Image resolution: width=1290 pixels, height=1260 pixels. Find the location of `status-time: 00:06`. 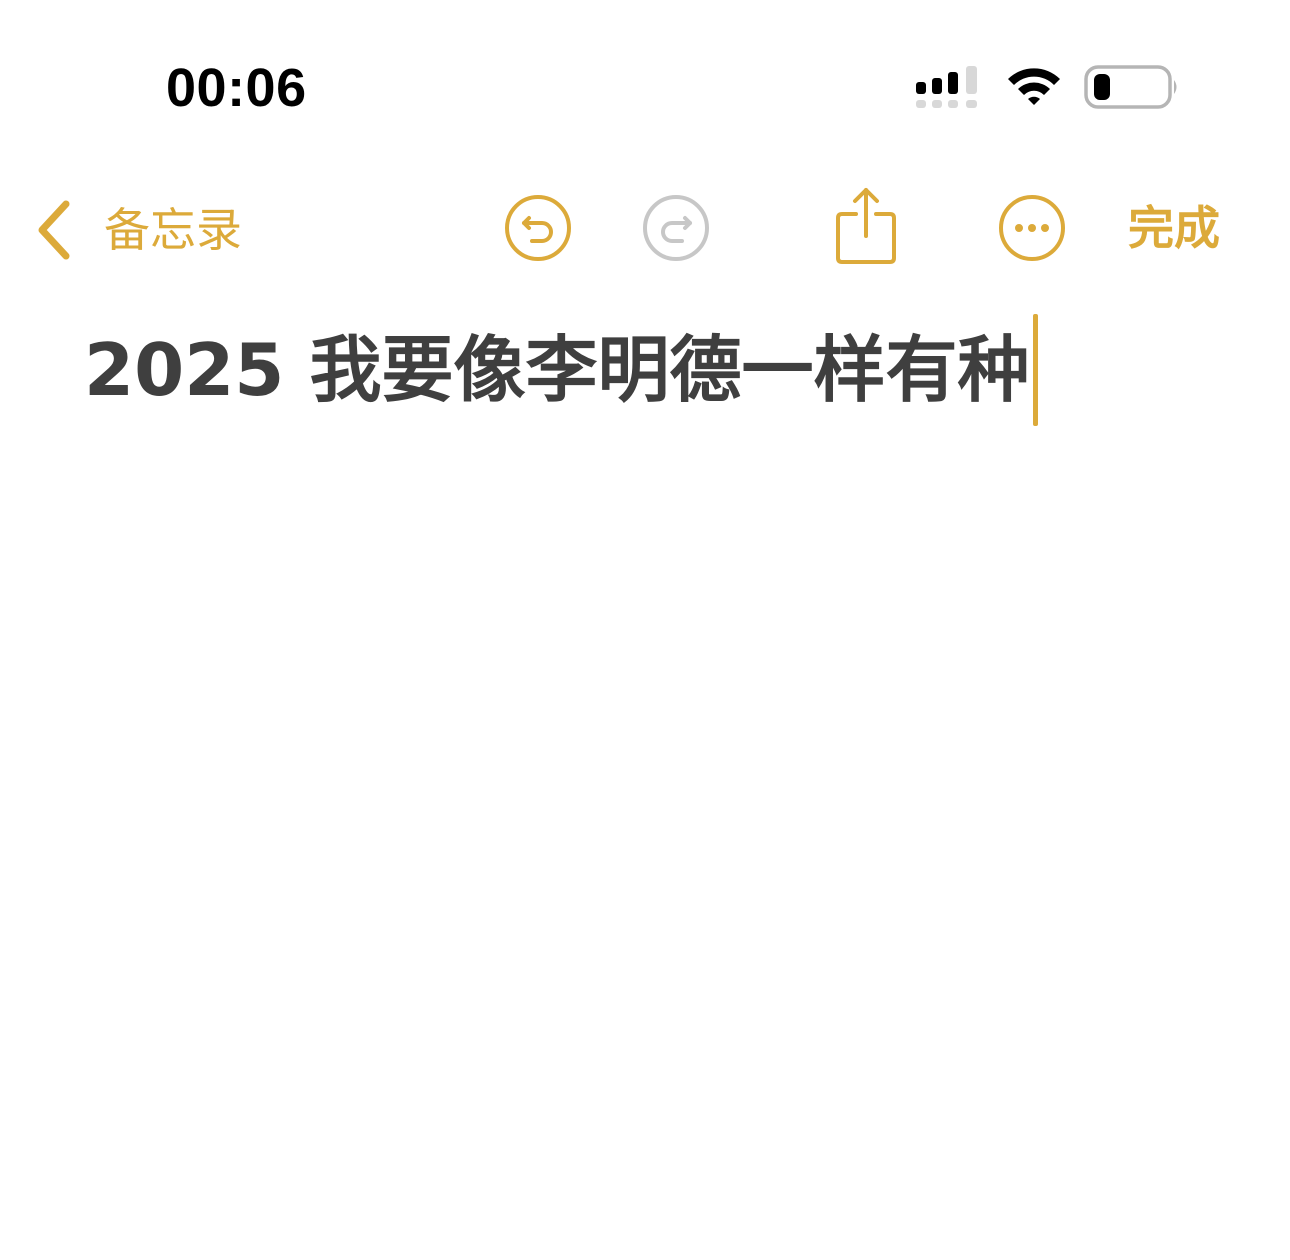

status-time: 00:06 is located at coordinates (236, 88).